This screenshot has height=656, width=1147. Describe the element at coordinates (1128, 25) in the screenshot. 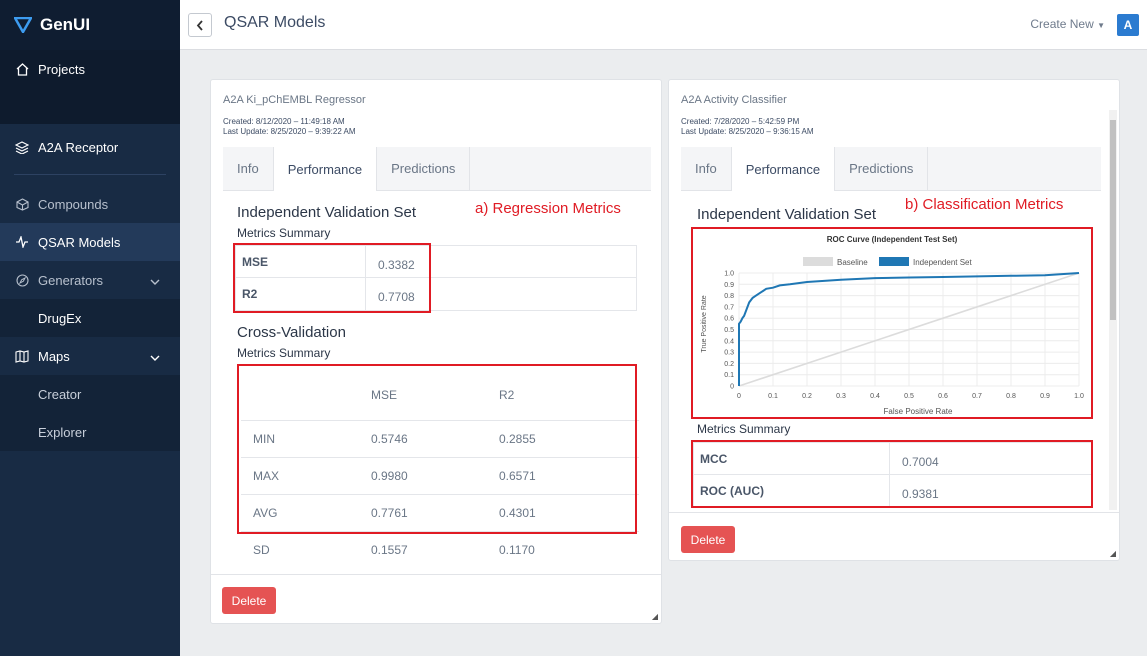

I see `avatar: A` at that location.